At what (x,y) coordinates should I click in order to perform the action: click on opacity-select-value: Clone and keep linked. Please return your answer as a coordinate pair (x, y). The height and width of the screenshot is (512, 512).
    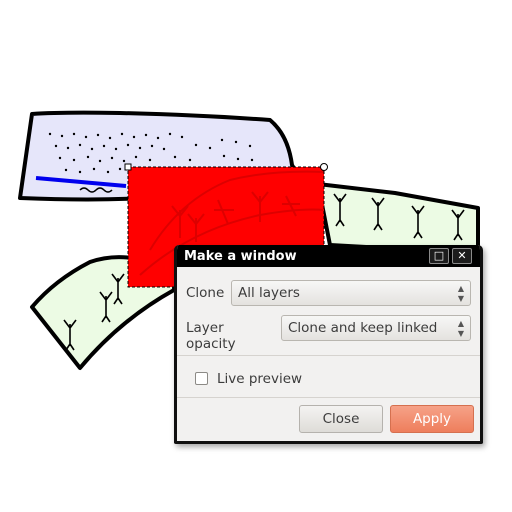
    Looking at the image, I should click on (363, 328).